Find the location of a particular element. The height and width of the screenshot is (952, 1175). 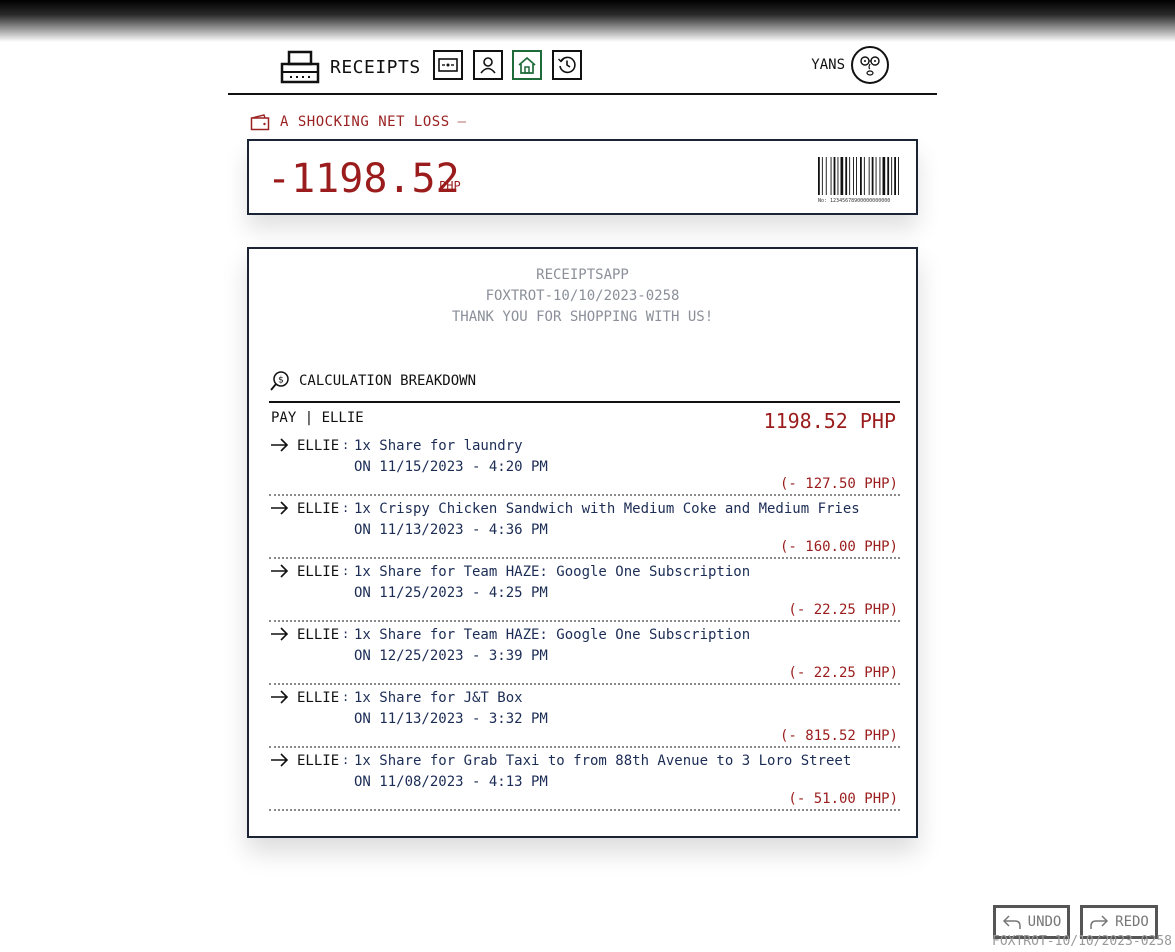

item-date: ON 11/25/2023 - 4:25 PM is located at coordinates (451, 593).